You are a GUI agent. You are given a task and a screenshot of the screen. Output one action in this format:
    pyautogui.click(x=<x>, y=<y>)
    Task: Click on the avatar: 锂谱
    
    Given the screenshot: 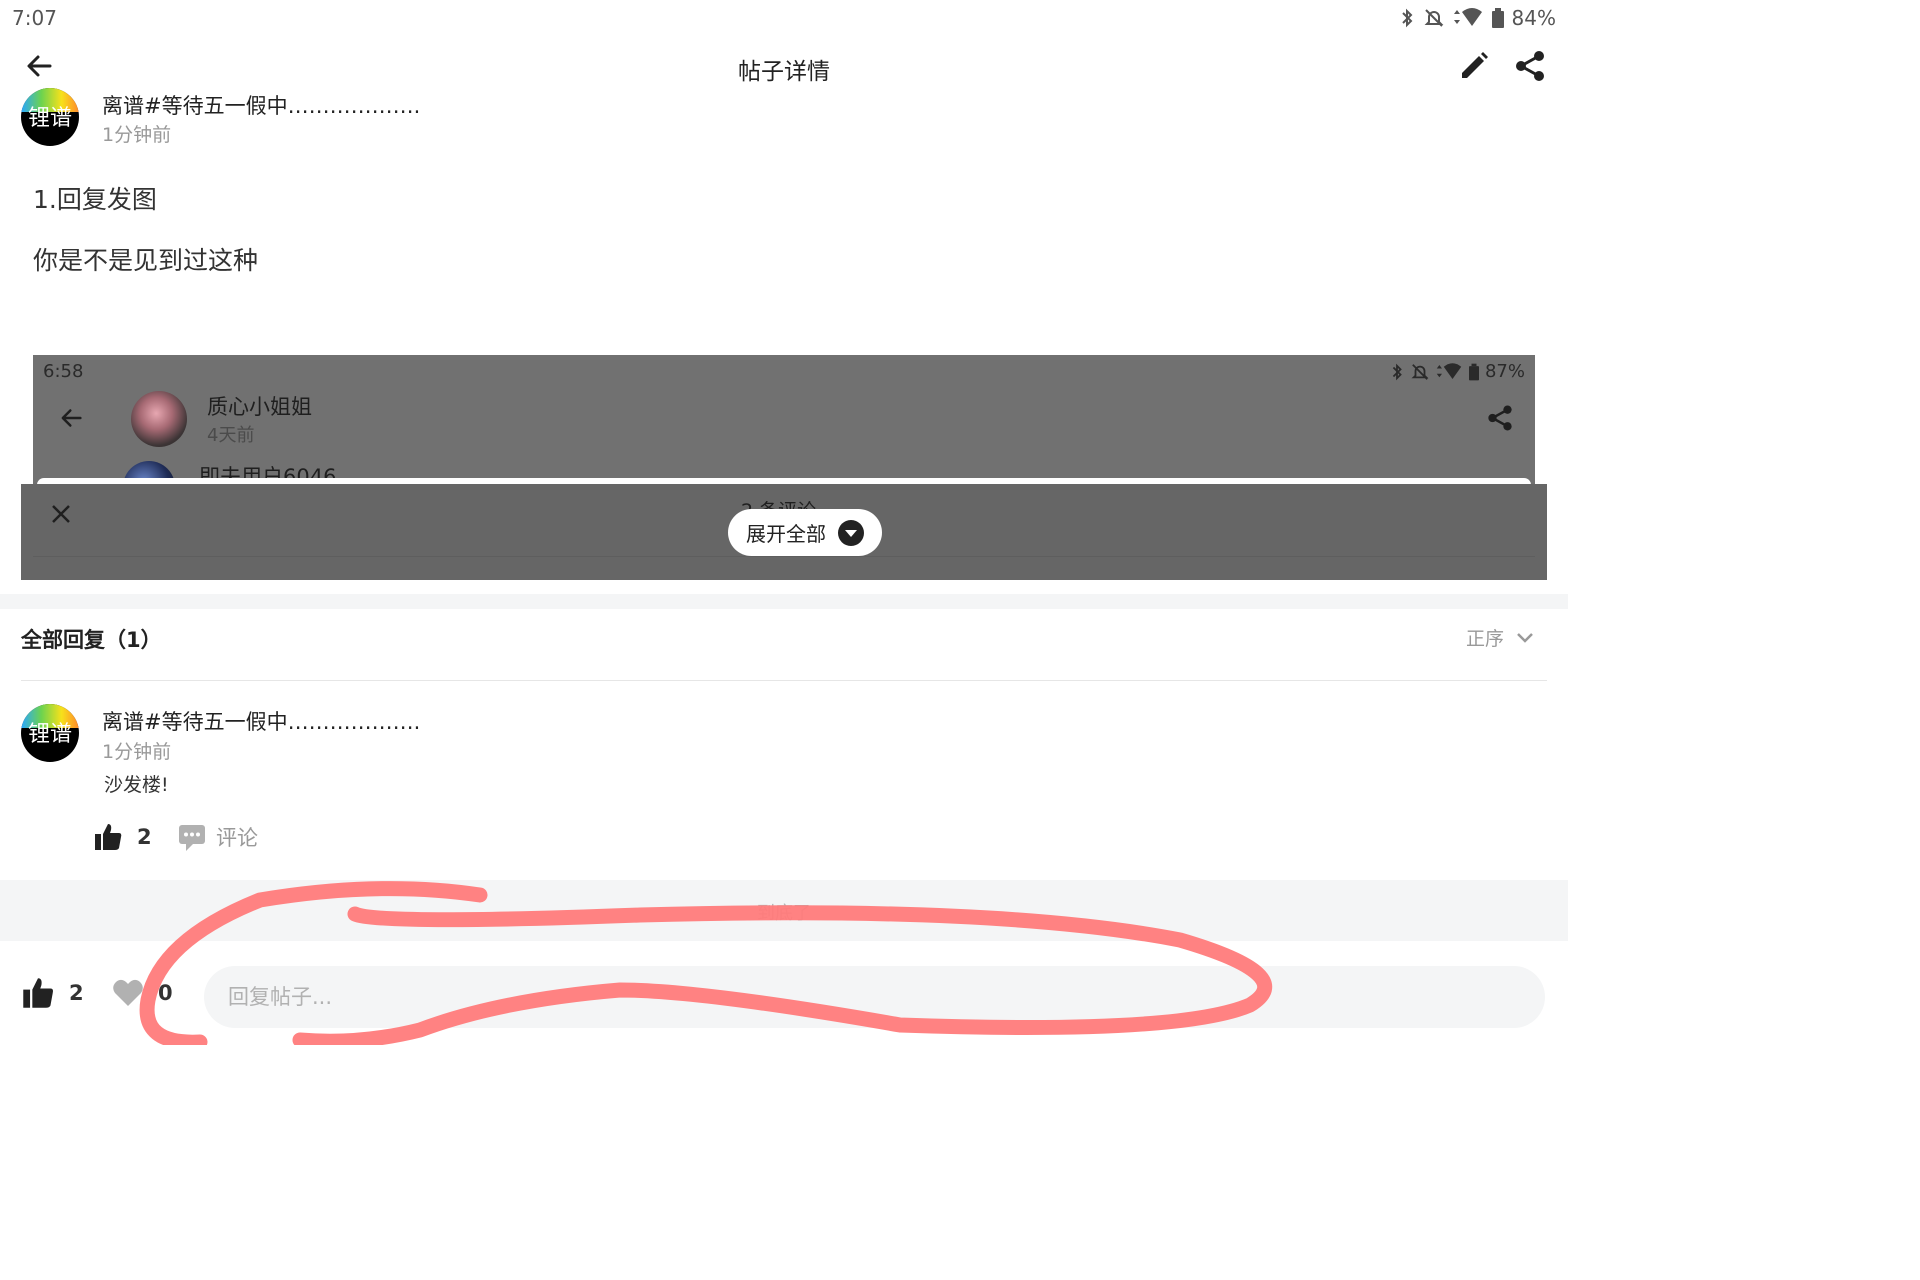 What is the action you would take?
    pyautogui.click(x=50, y=117)
    